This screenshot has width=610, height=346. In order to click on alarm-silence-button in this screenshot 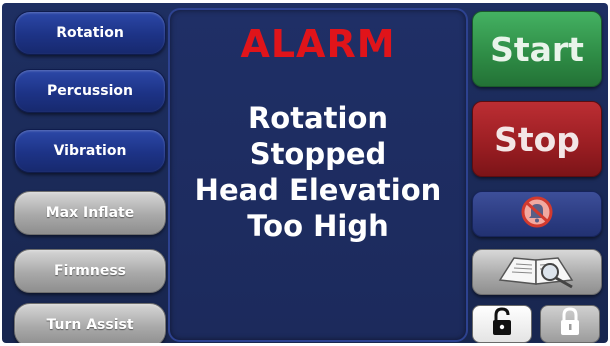, I will do `click(537, 214)`.